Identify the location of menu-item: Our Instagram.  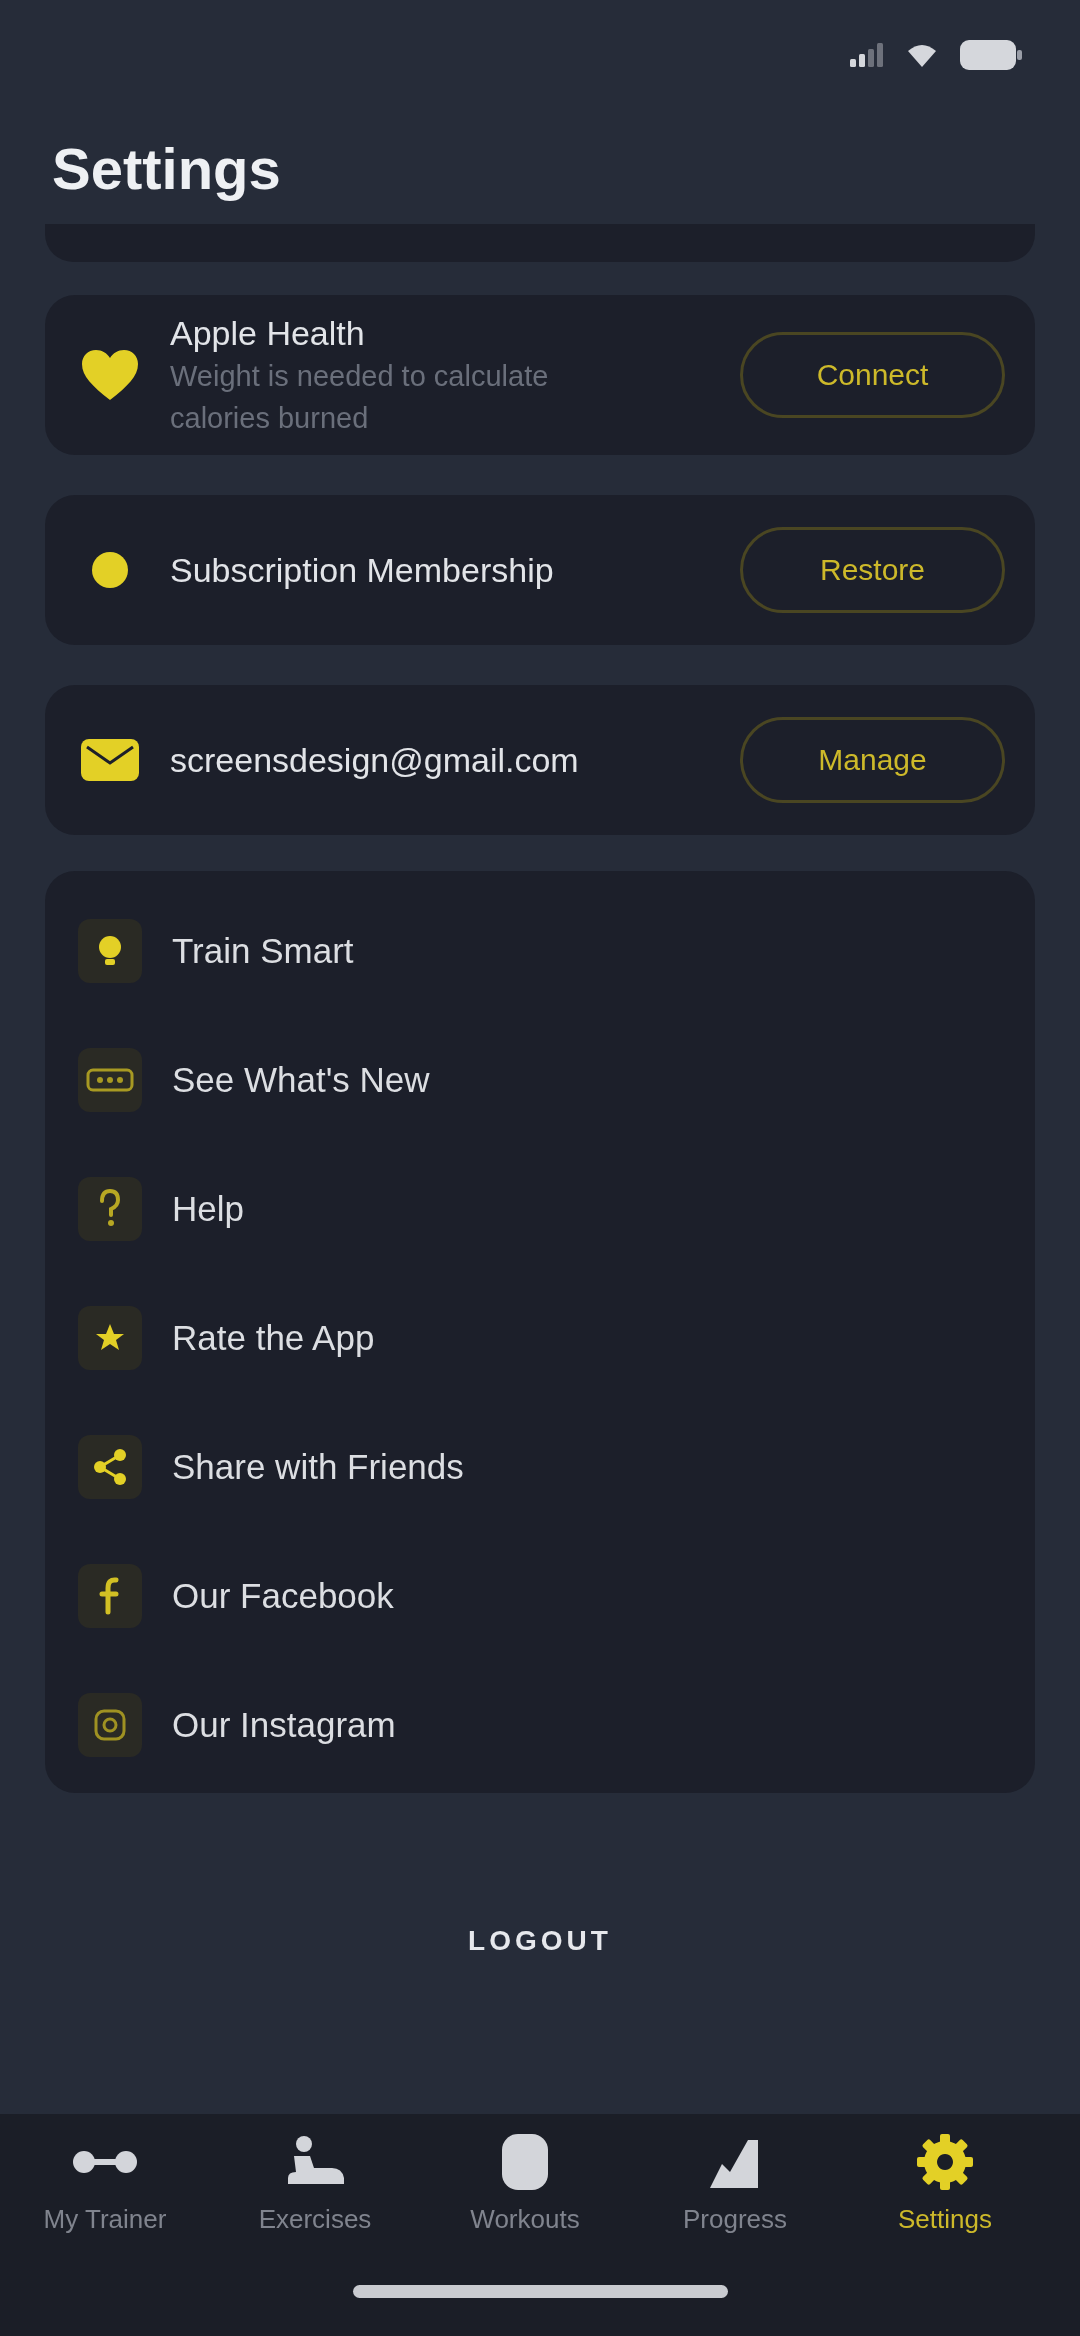
(220, 1724).